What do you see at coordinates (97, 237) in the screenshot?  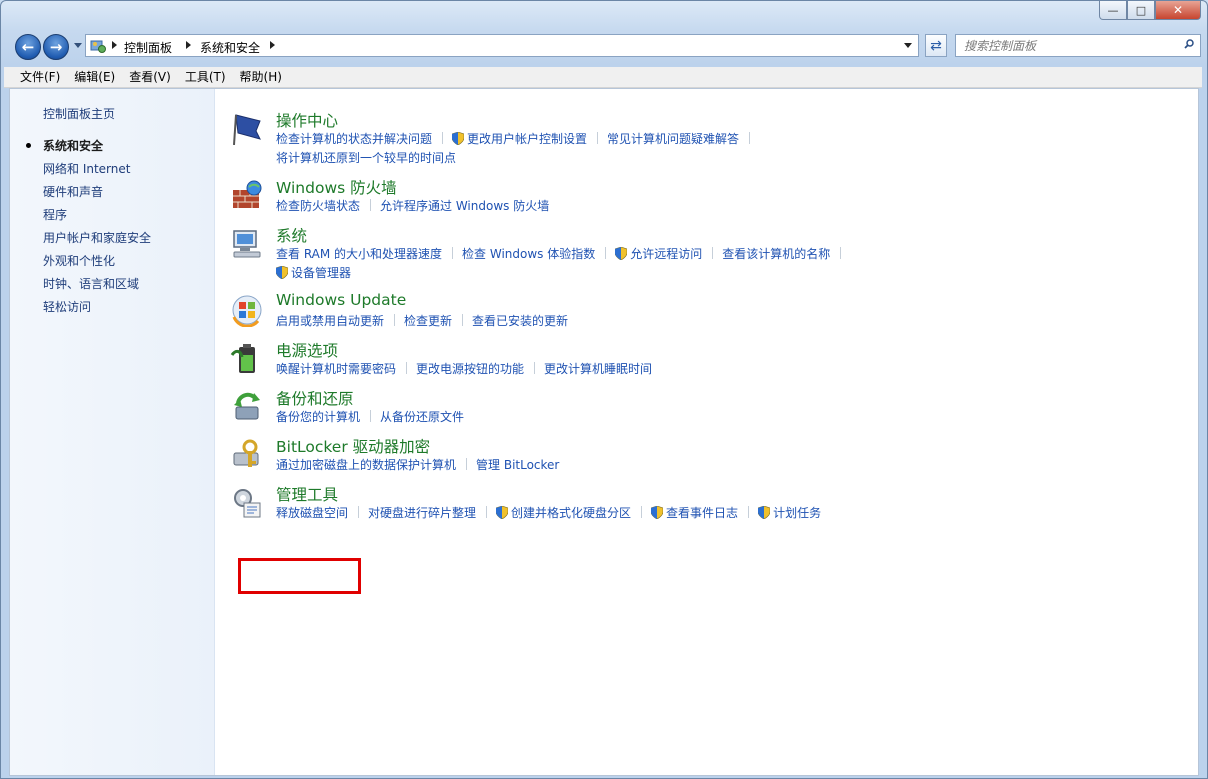 I see `sidebar-item-user-accounts: 用户帐户和家庭安全` at bounding box center [97, 237].